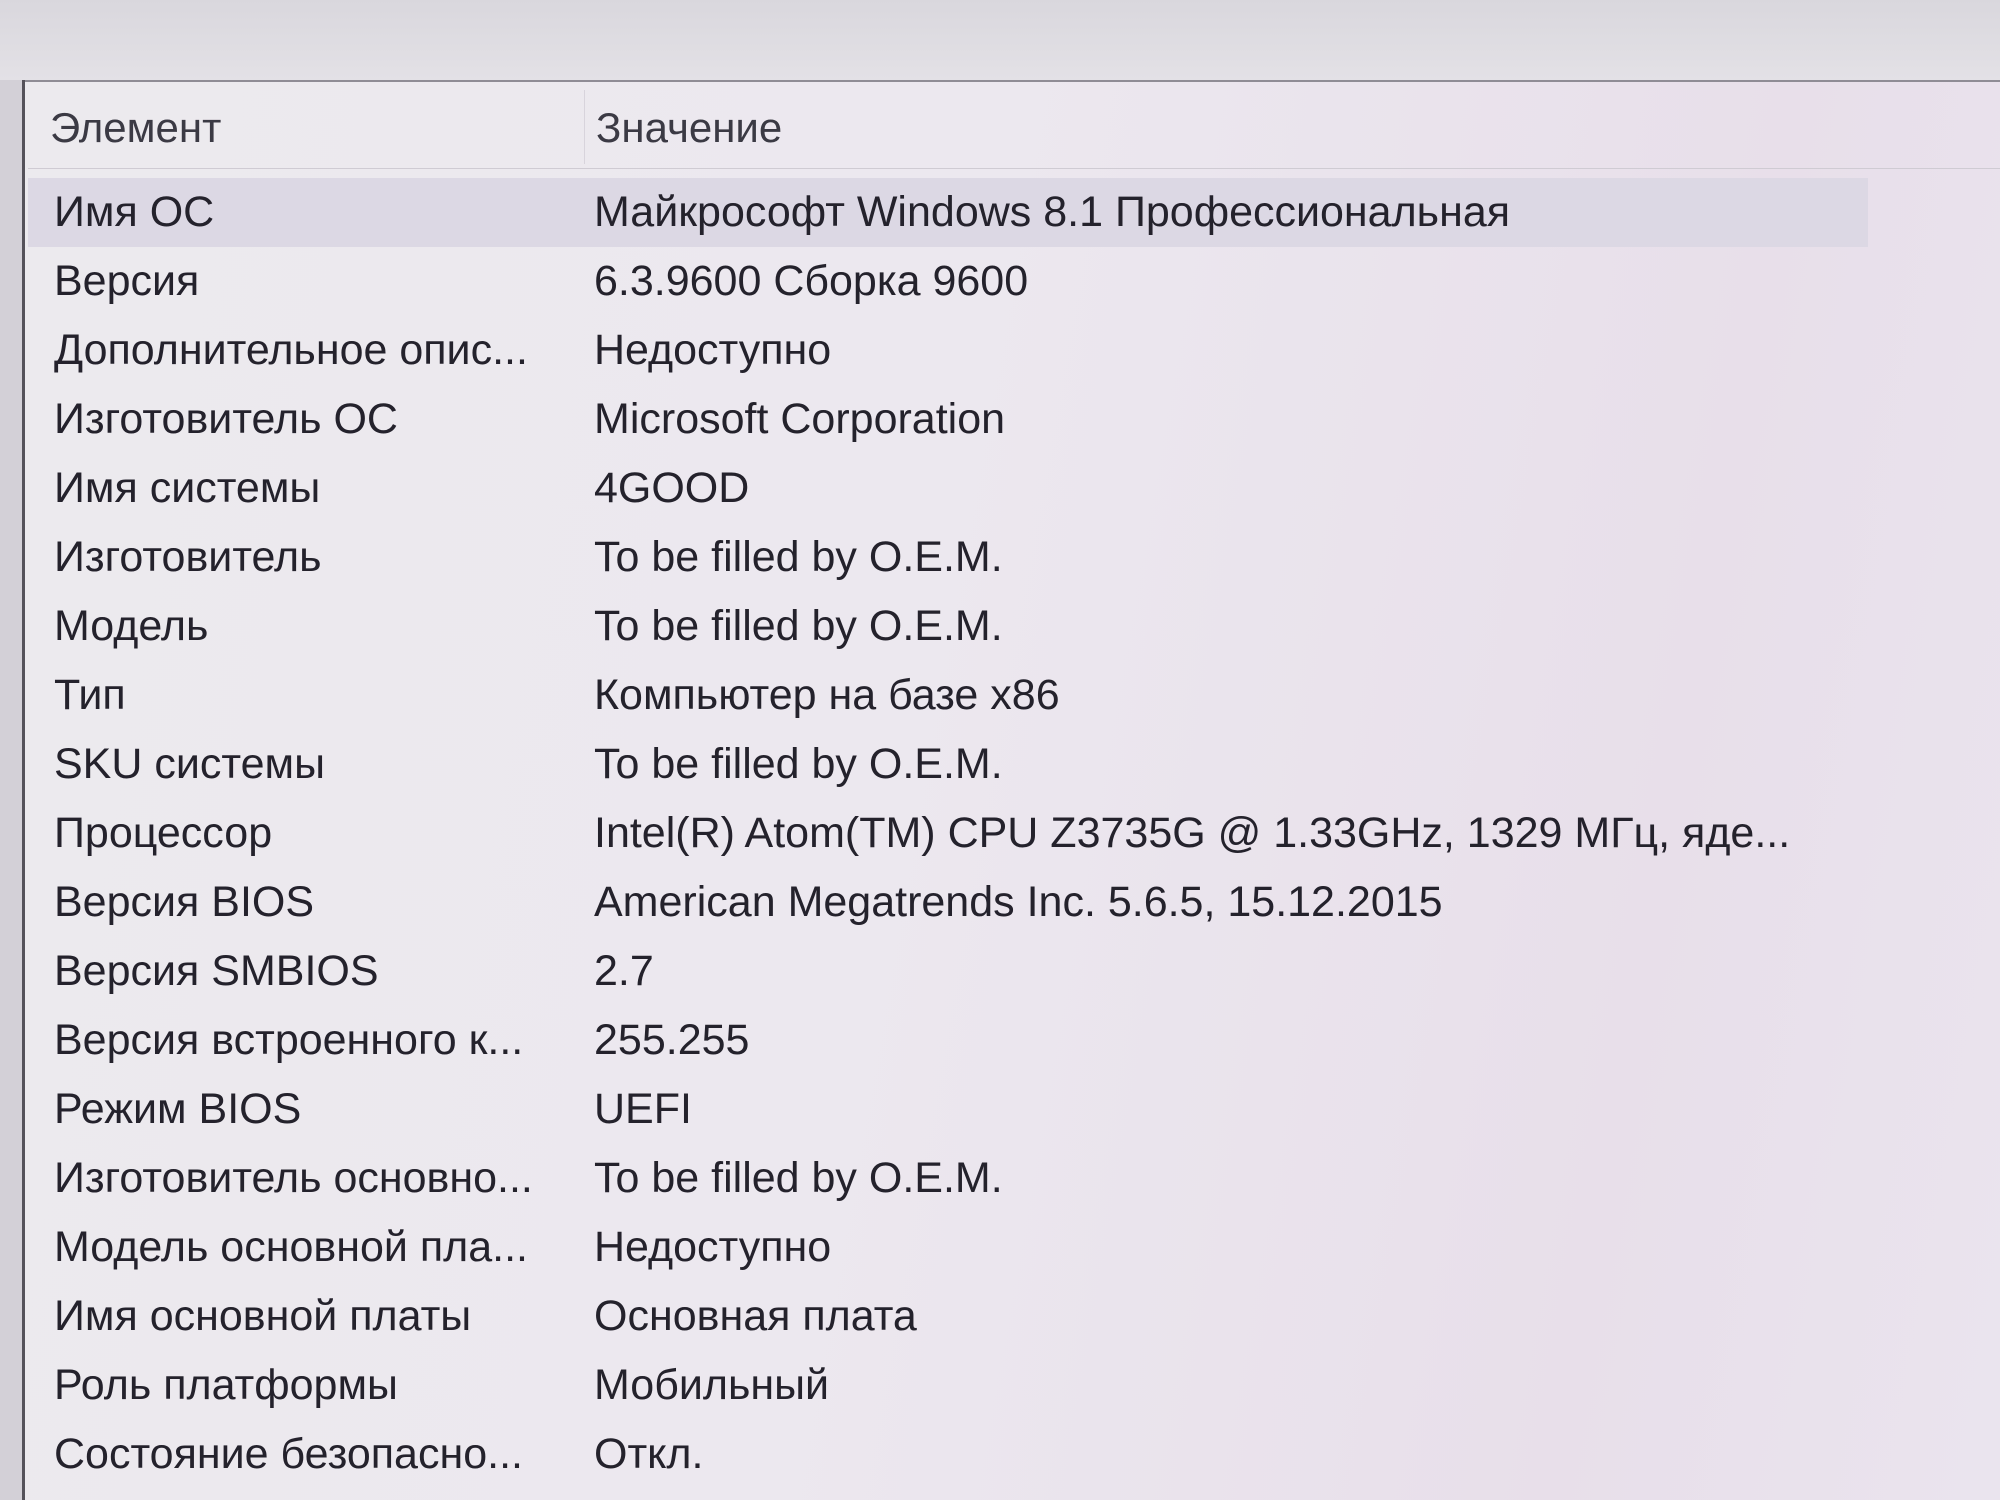 The image size is (2000, 1500). What do you see at coordinates (12, 790) in the screenshot?
I see `navigation-pane-edge` at bounding box center [12, 790].